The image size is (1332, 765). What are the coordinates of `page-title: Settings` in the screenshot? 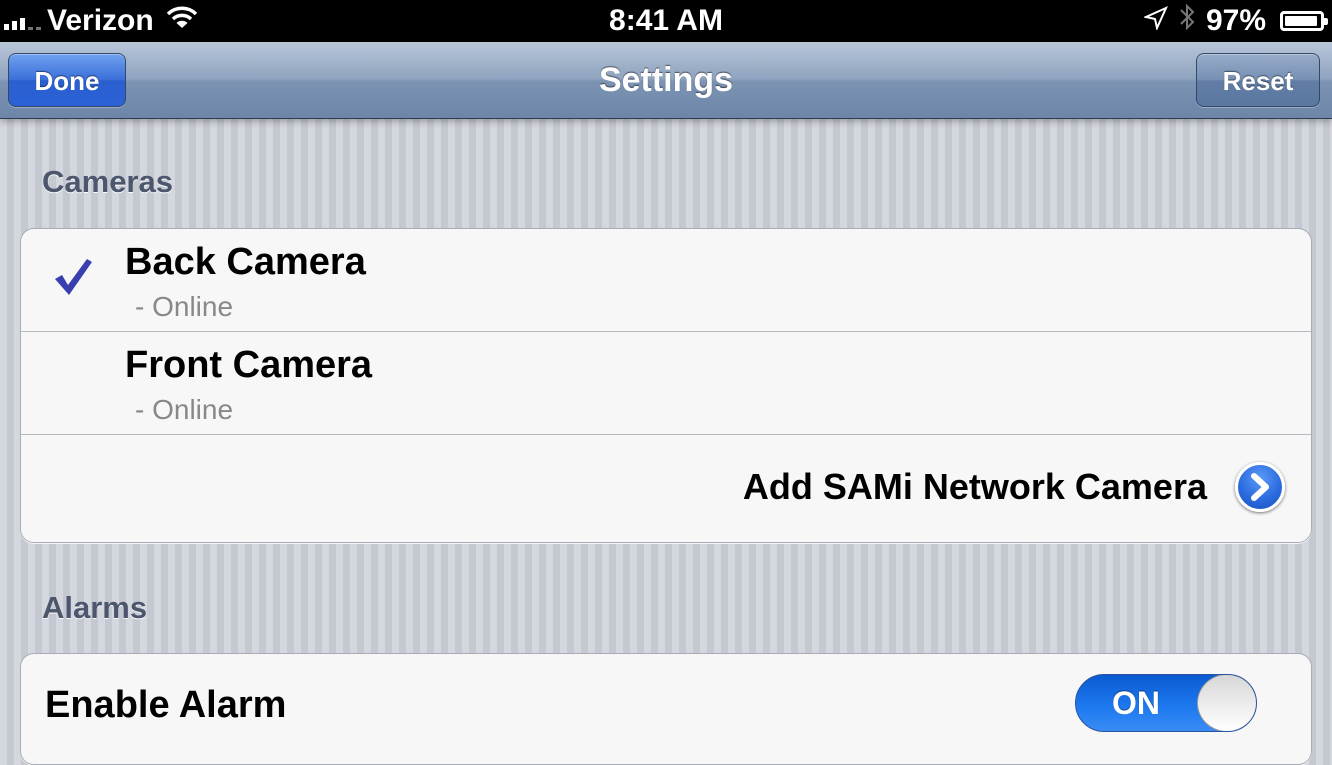 It's located at (666, 80).